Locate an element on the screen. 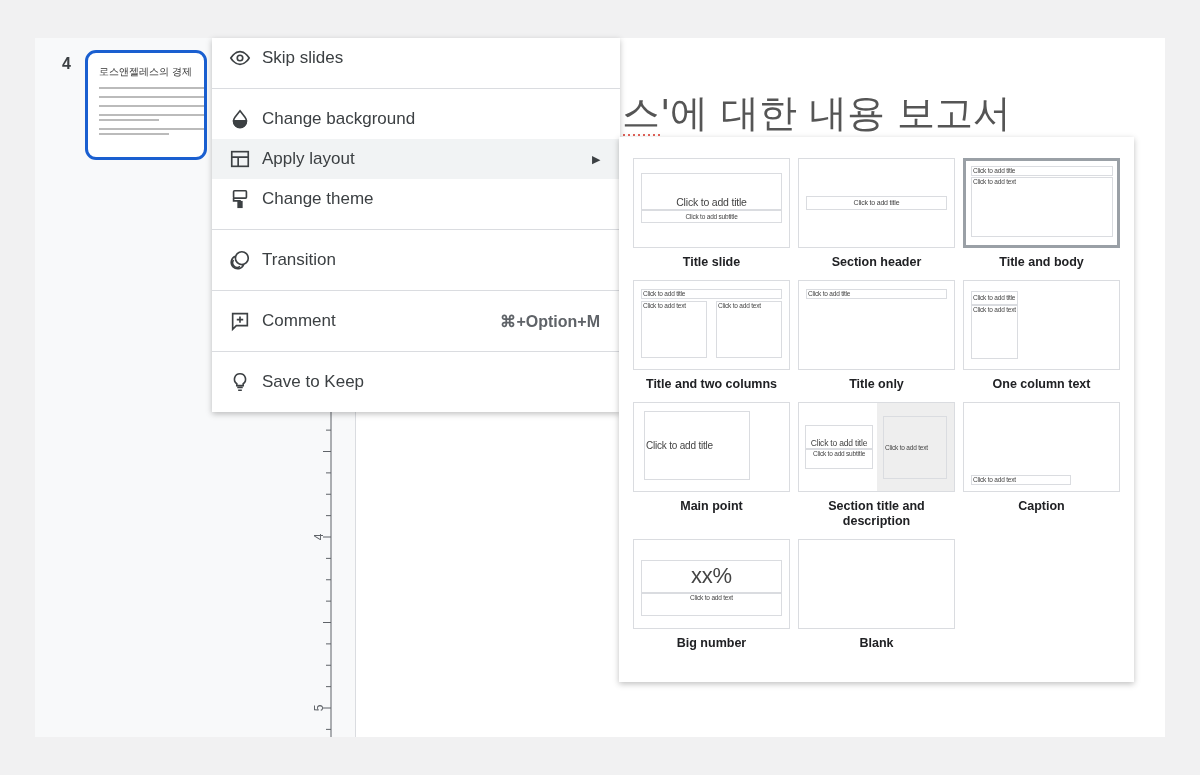  slide-thumbnail: 로스앤젤레스의 경제 is located at coordinates (145, 105).